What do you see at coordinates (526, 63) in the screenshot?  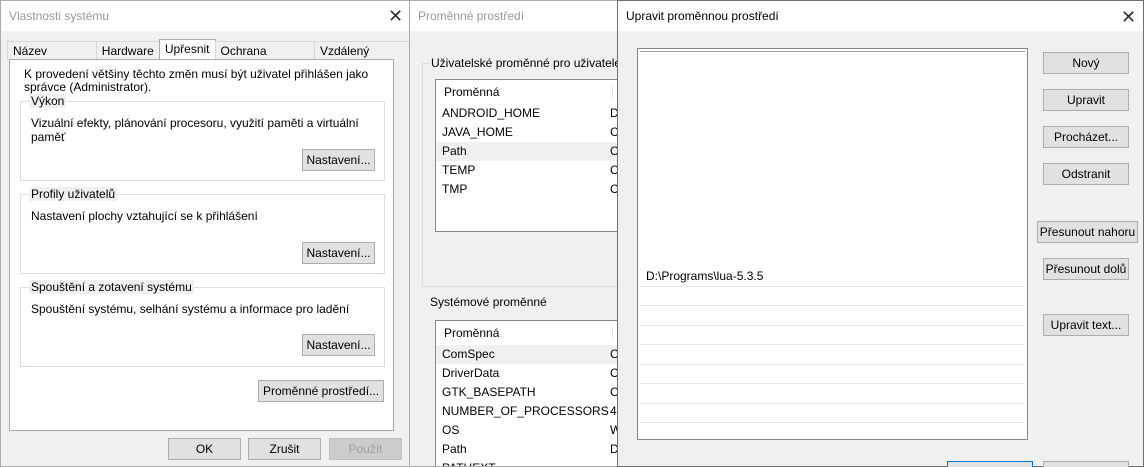 I see `group-title: Uživatelské proměnné pro uživatele` at bounding box center [526, 63].